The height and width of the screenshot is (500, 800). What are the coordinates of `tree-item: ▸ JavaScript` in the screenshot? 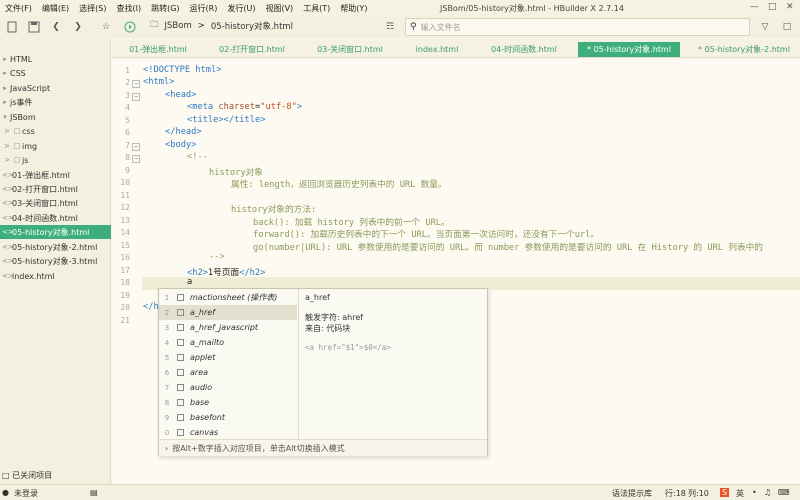 It's located at (55, 88).